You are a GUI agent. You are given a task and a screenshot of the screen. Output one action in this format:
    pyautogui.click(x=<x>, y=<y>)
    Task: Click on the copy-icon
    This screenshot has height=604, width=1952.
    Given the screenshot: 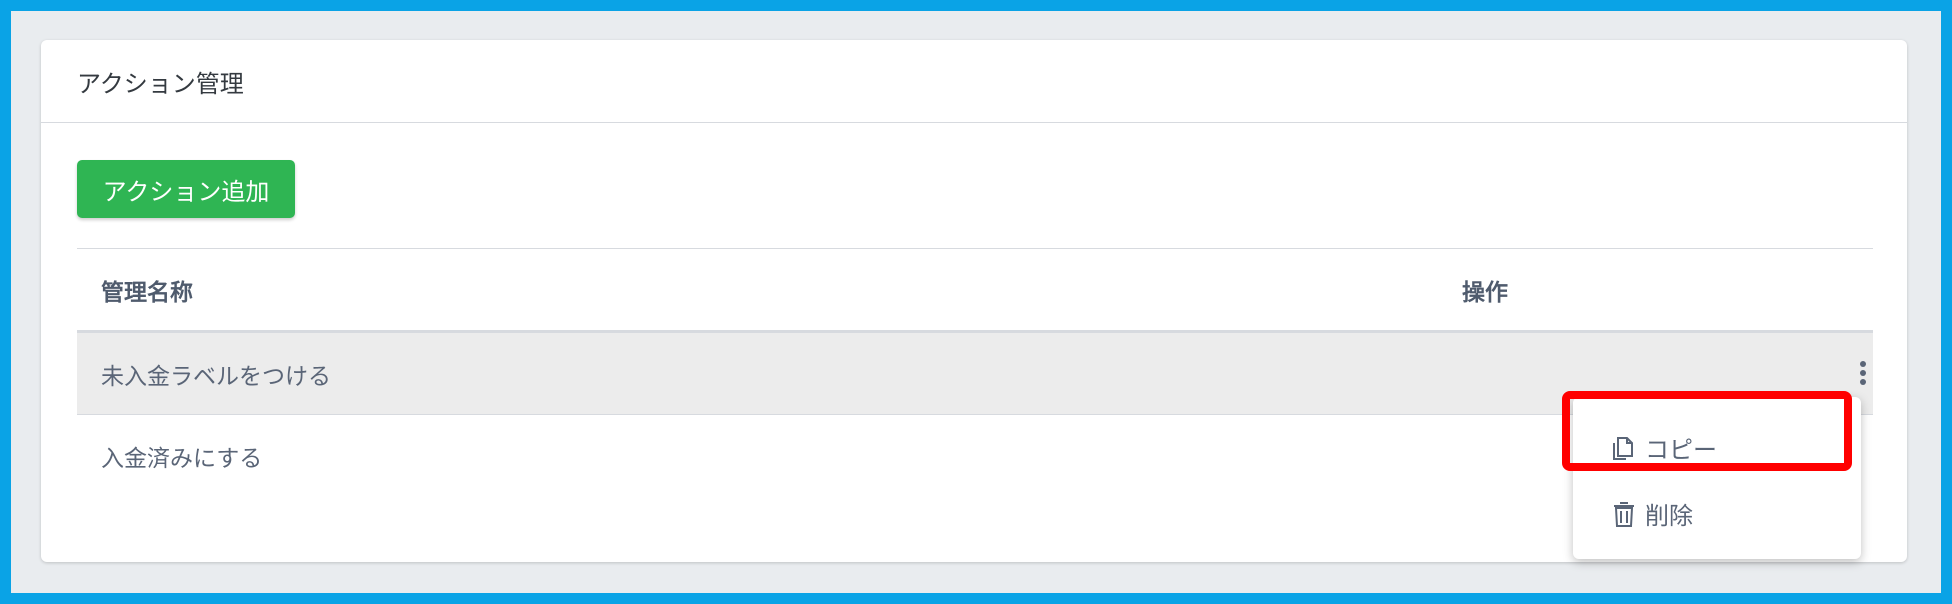 What is the action you would take?
    pyautogui.click(x=1623, y=448)
    